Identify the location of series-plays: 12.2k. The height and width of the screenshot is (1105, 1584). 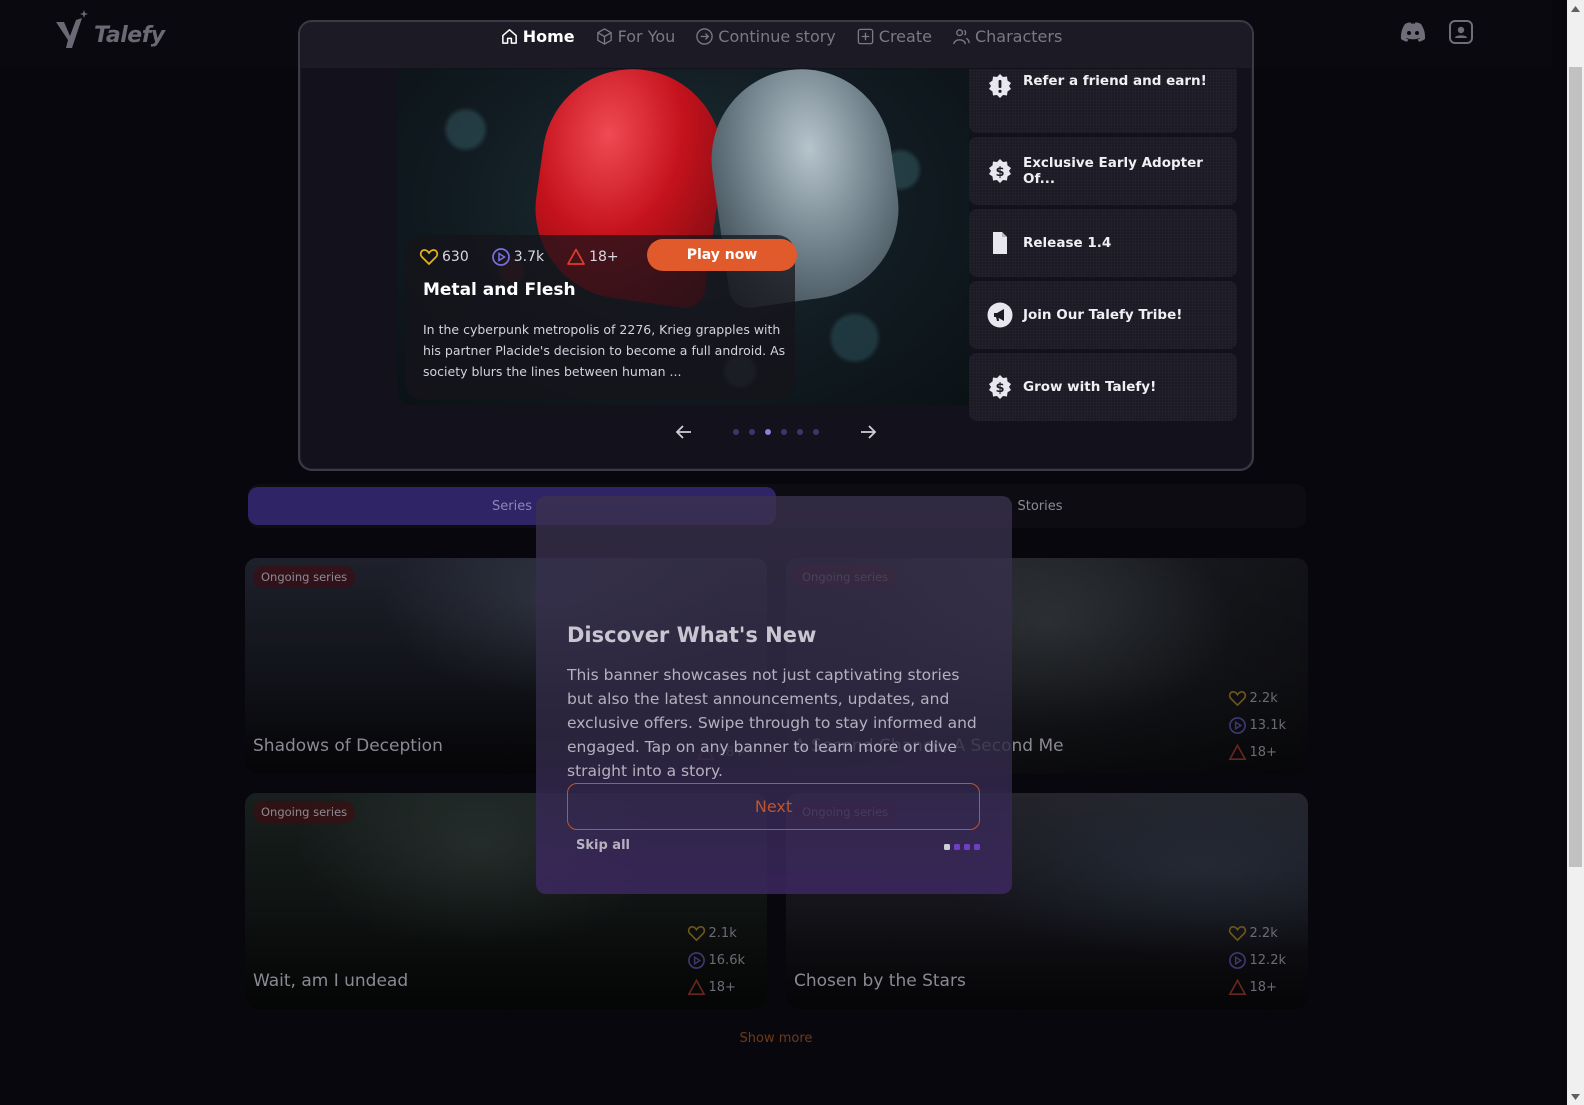
(1257, 960).